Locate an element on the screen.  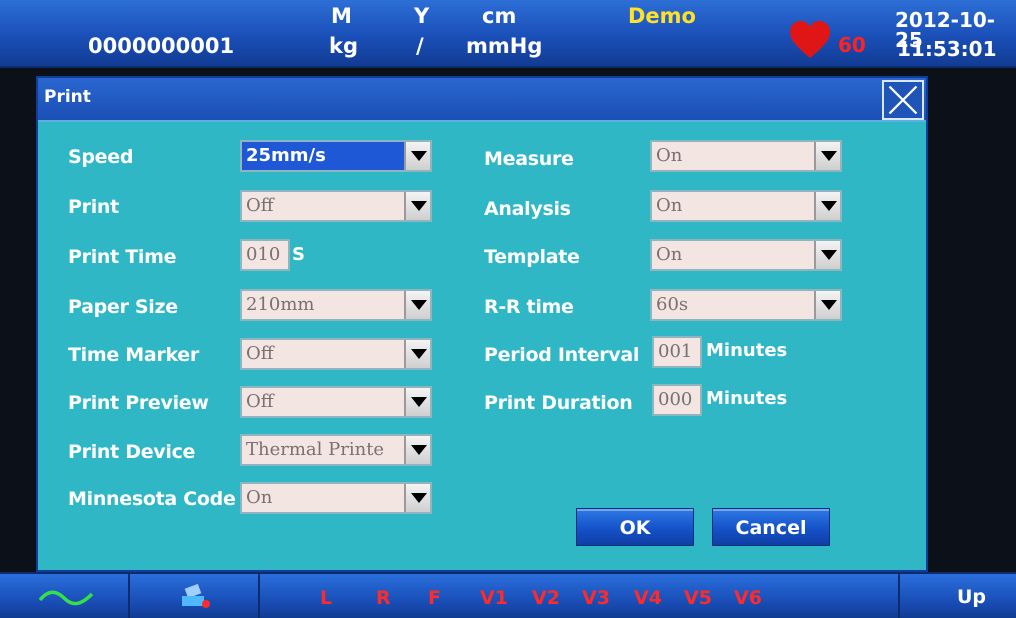
print-time-unit: S is located at coordinates (298, 254).